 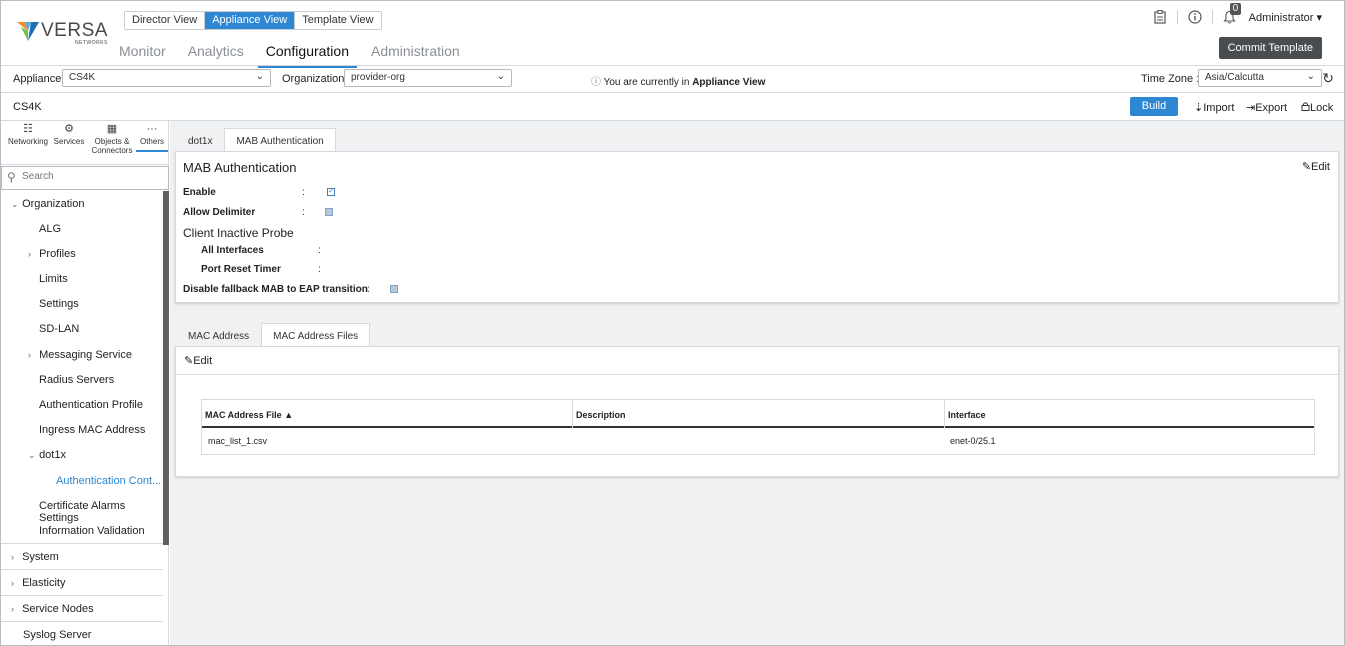 What do you see at coordinates (37, 79) in the screenshot?
I see `appliance-label: Appliance` at bounding box center [37, 79].